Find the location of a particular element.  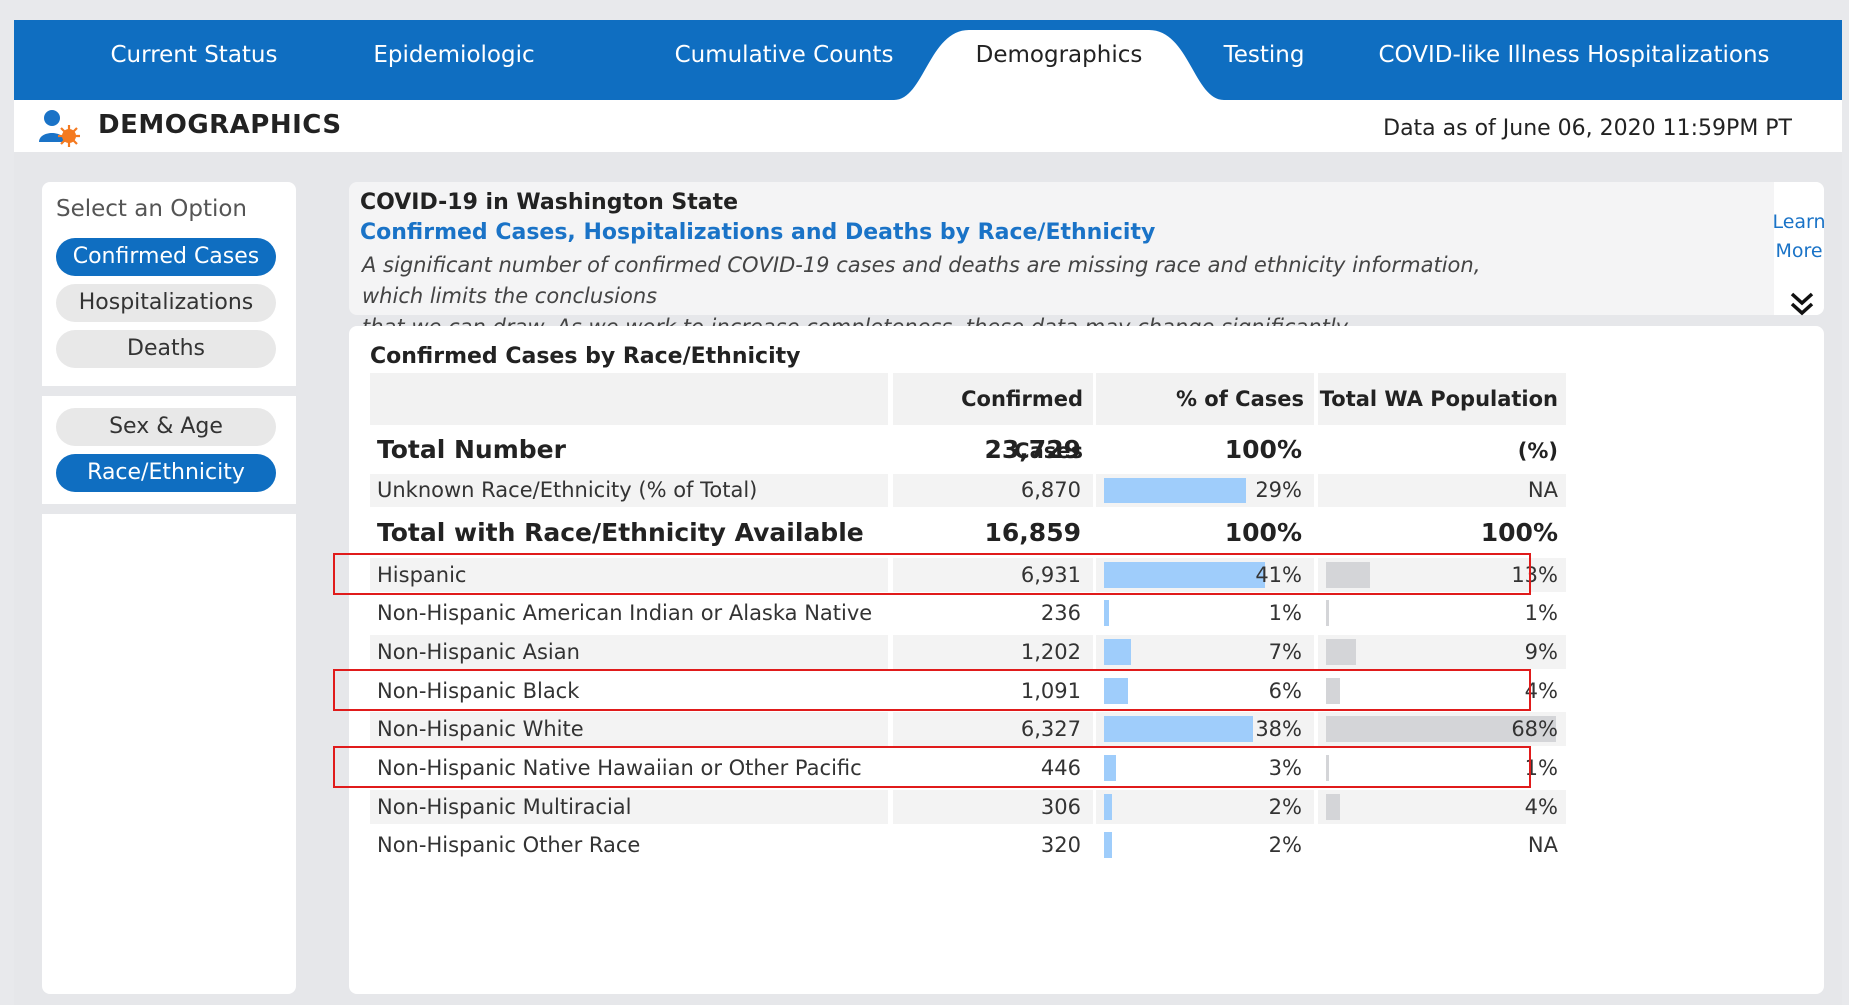

row-pct: 41% is located at coordinates (1205, 575).